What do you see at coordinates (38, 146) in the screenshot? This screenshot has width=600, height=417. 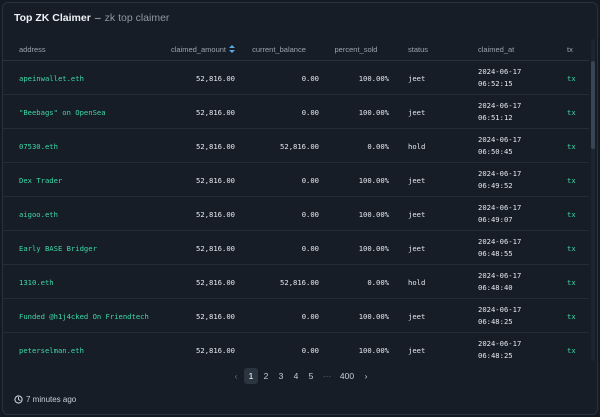 I see `address-link: 07530.eth` at bounding box center [38, 146].